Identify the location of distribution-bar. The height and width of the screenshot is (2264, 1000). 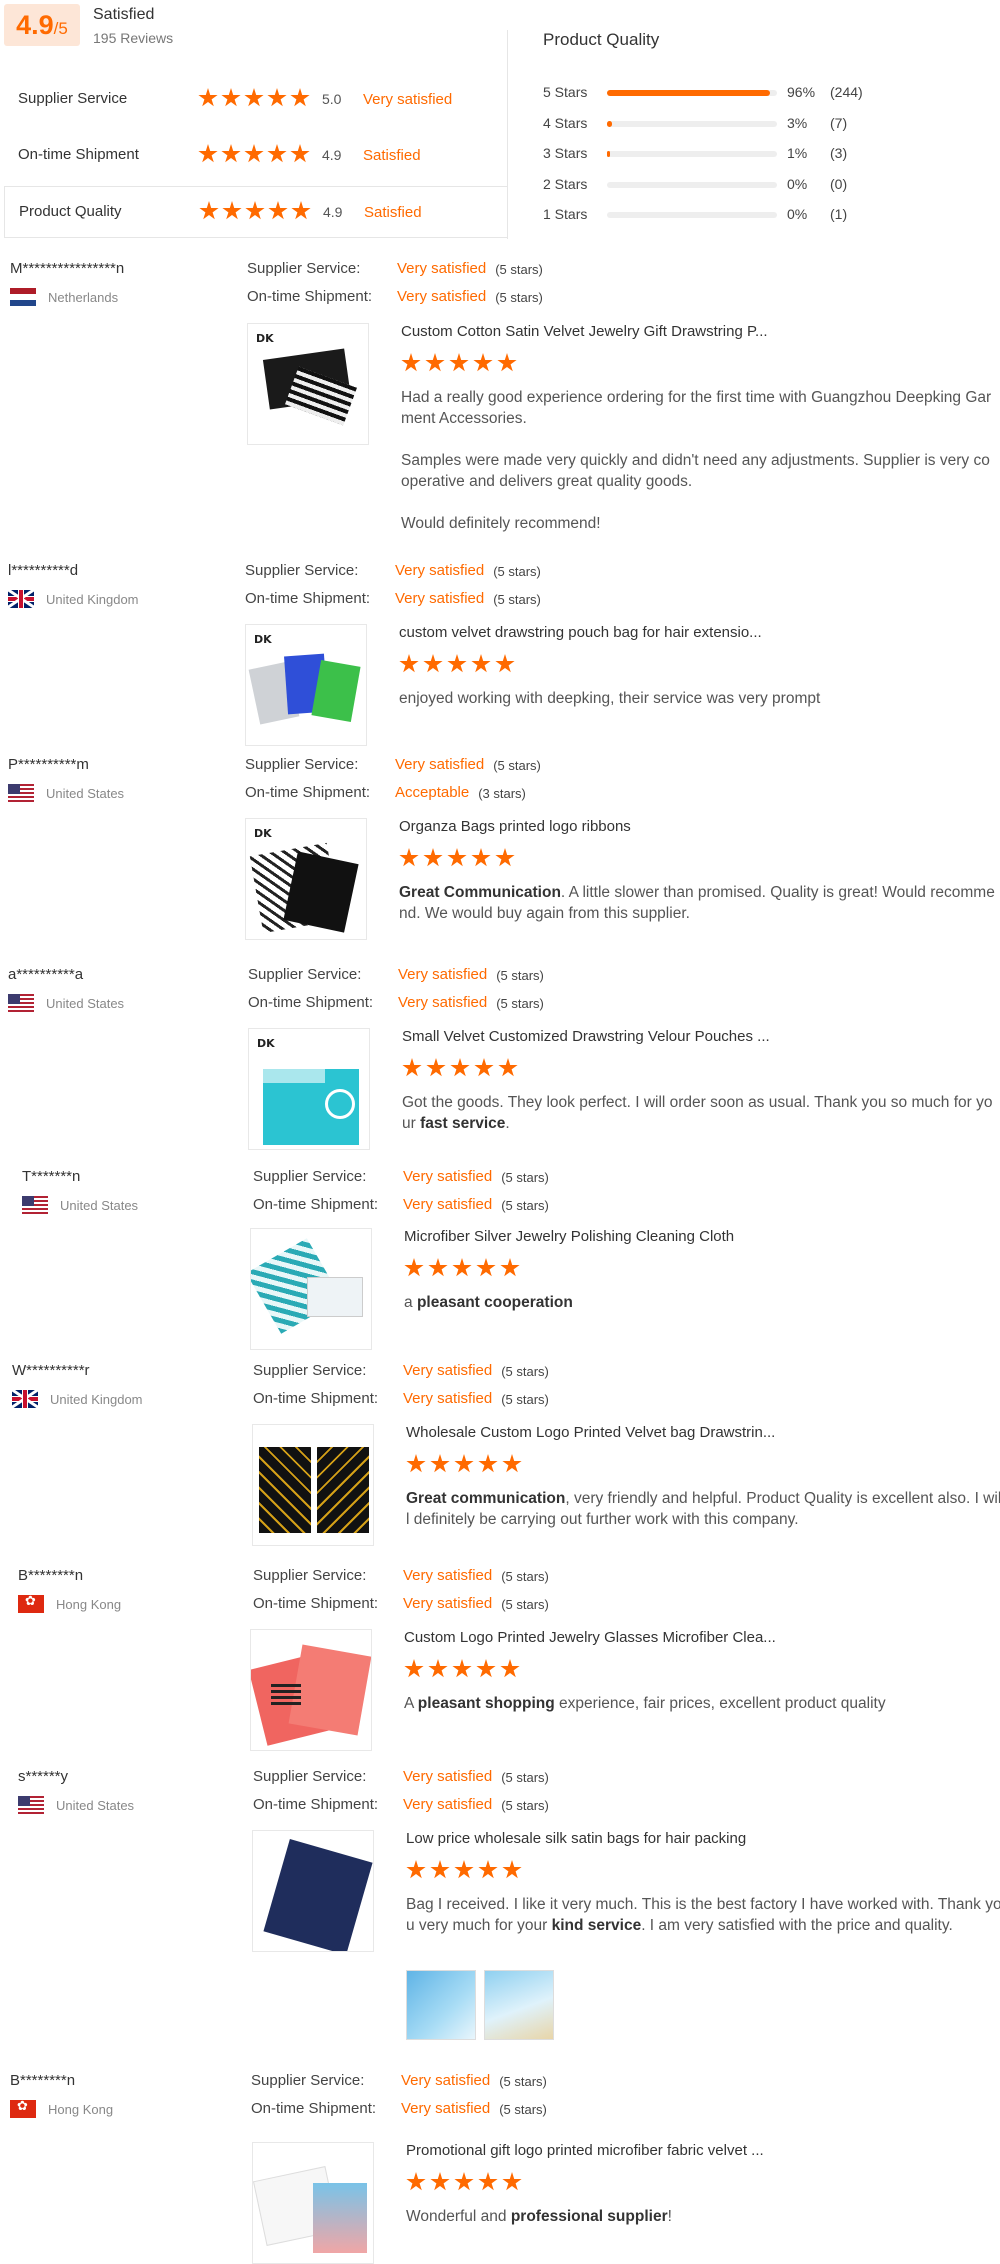
(692, 124).